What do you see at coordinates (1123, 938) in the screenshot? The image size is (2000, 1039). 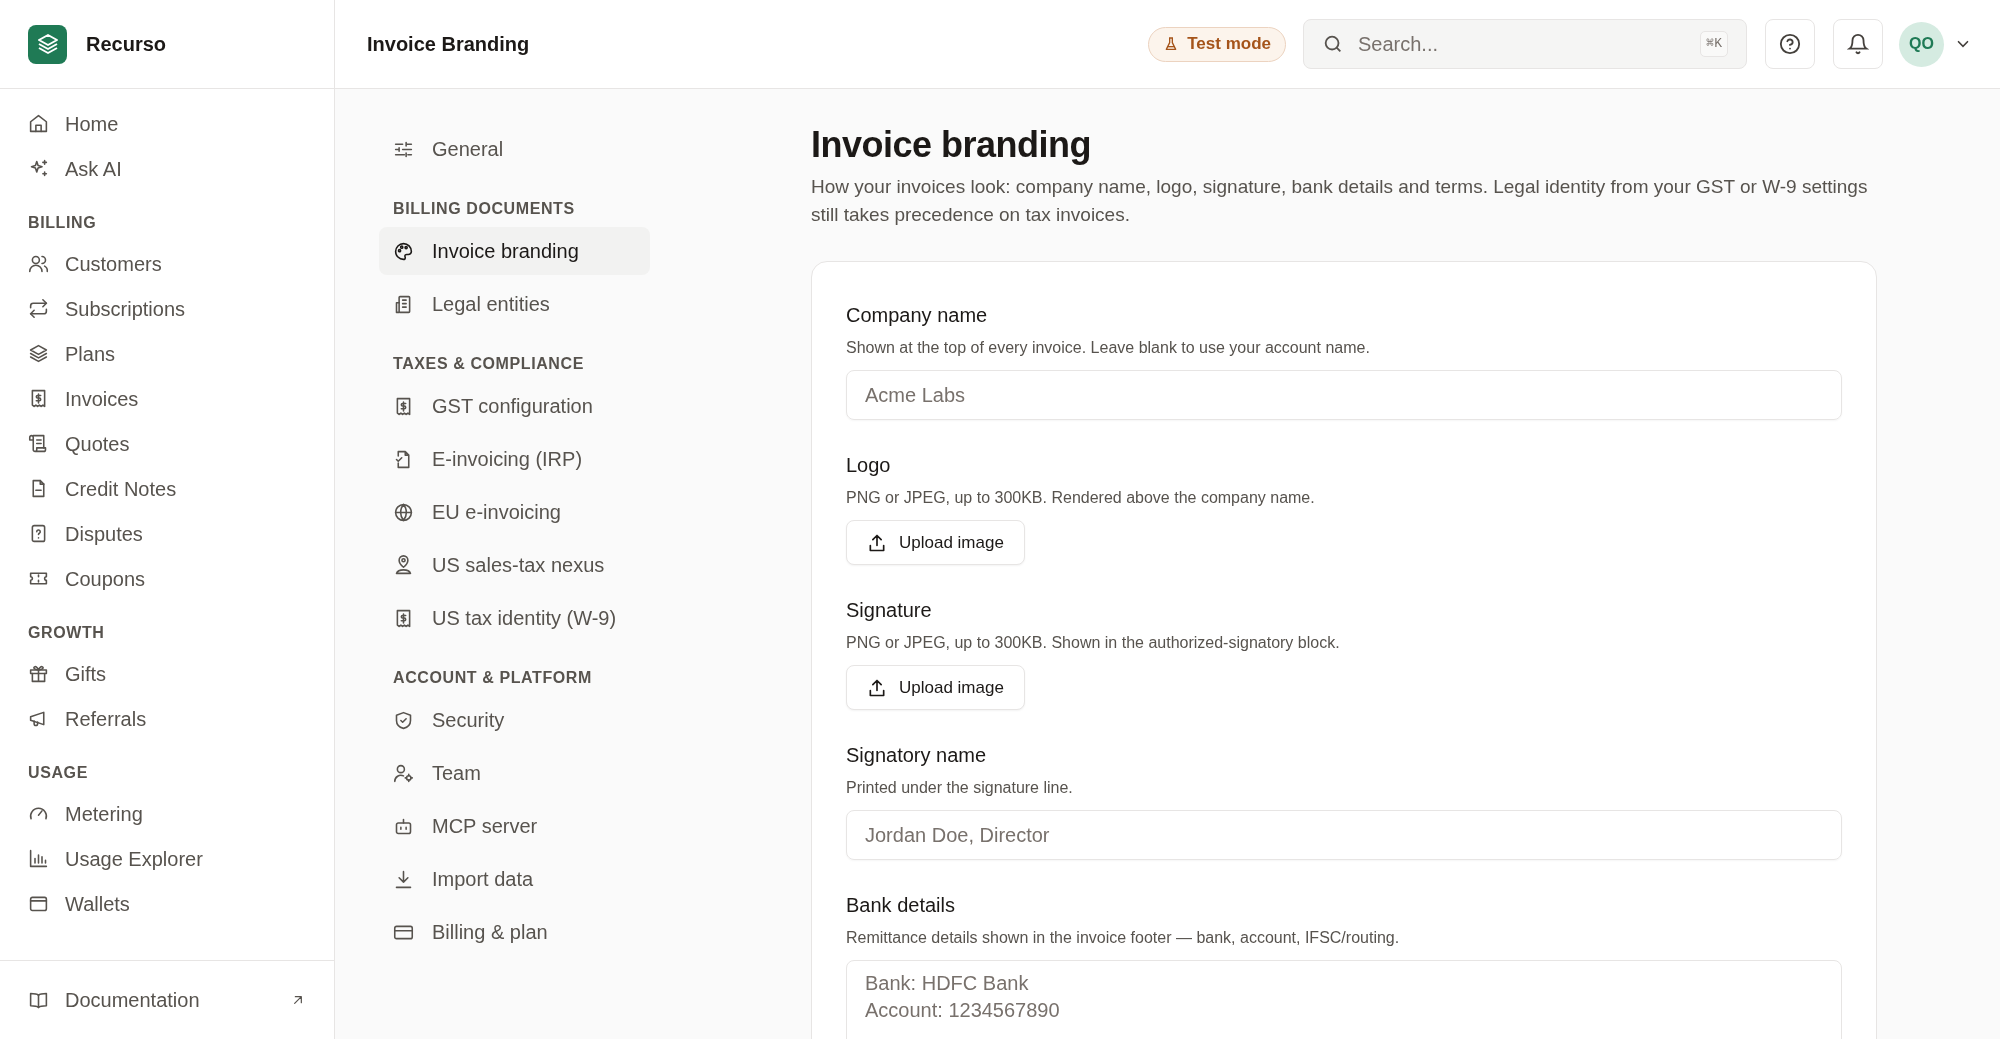 I see `field-hint: Remittance details shown in the invoice footer — bank, account, IFSC/routing.` at bounding box center [1123, 938].